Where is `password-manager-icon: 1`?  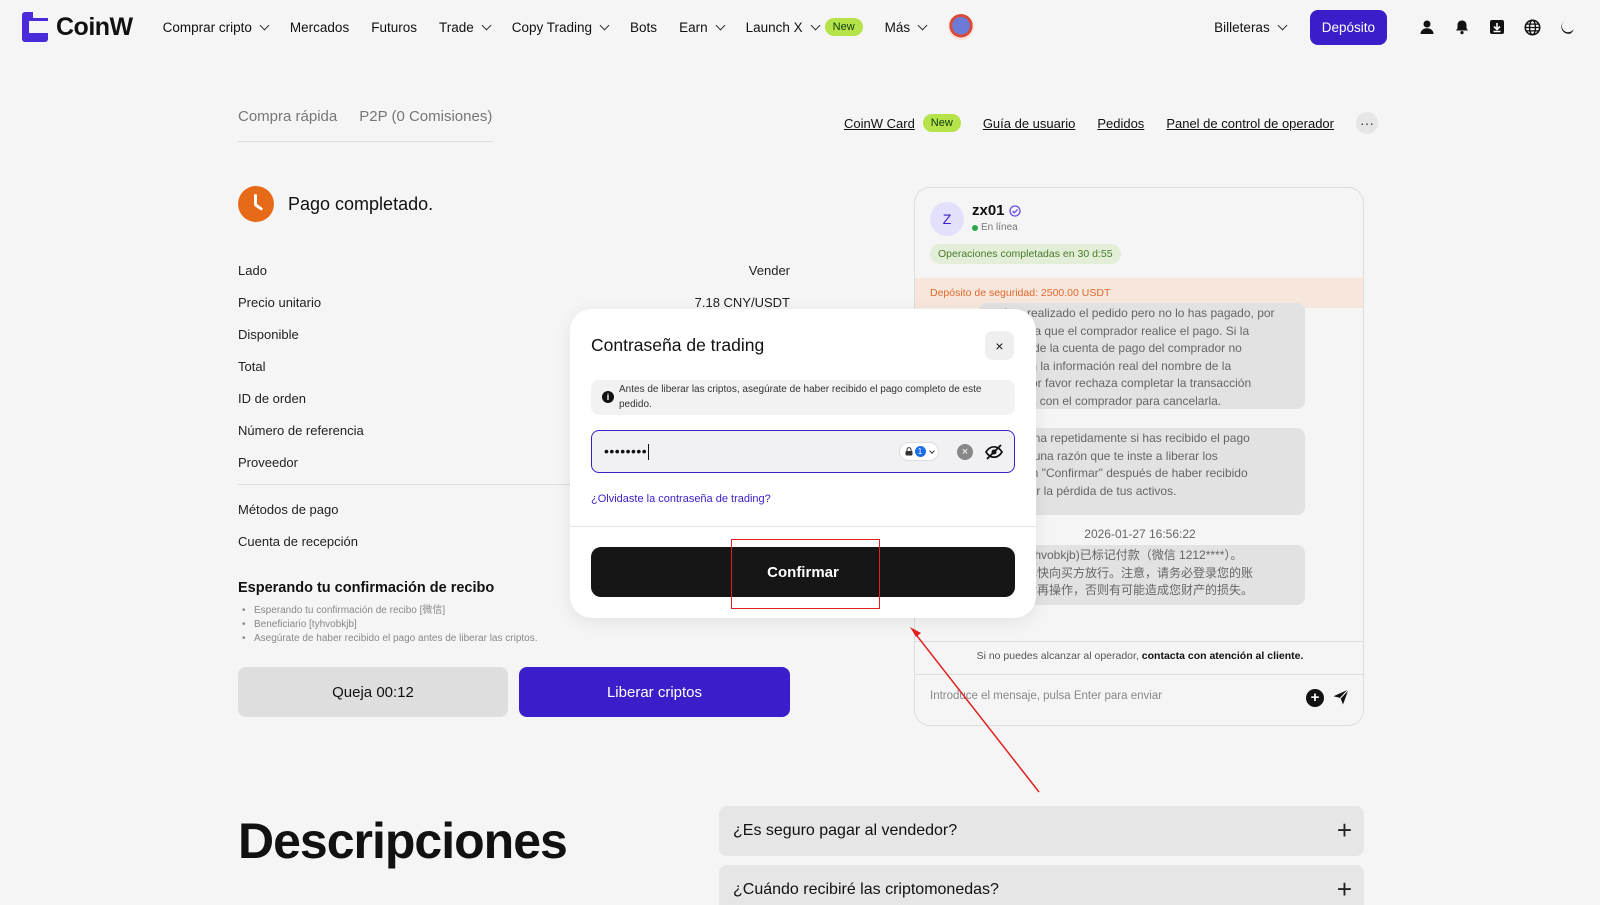
password-manager-icon: 1 is located at coordinates (919, 451).